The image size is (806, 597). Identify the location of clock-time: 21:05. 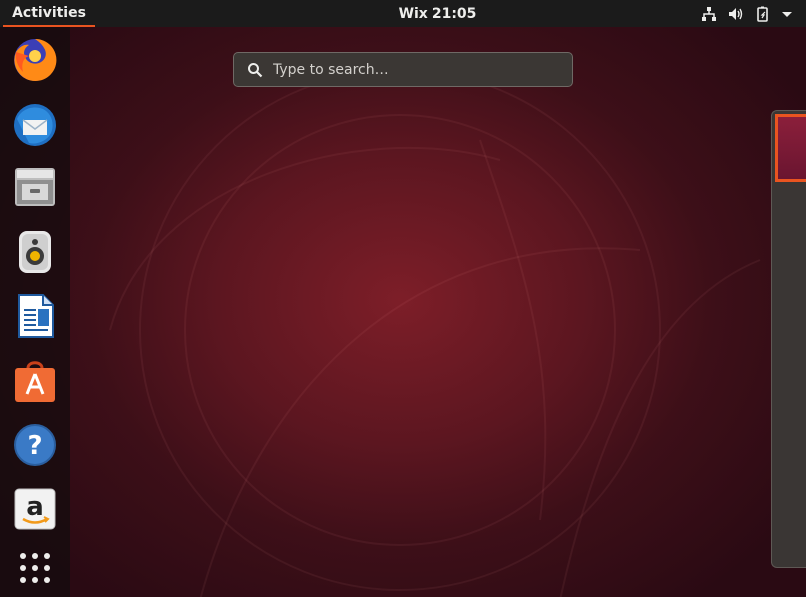
(454, 13).